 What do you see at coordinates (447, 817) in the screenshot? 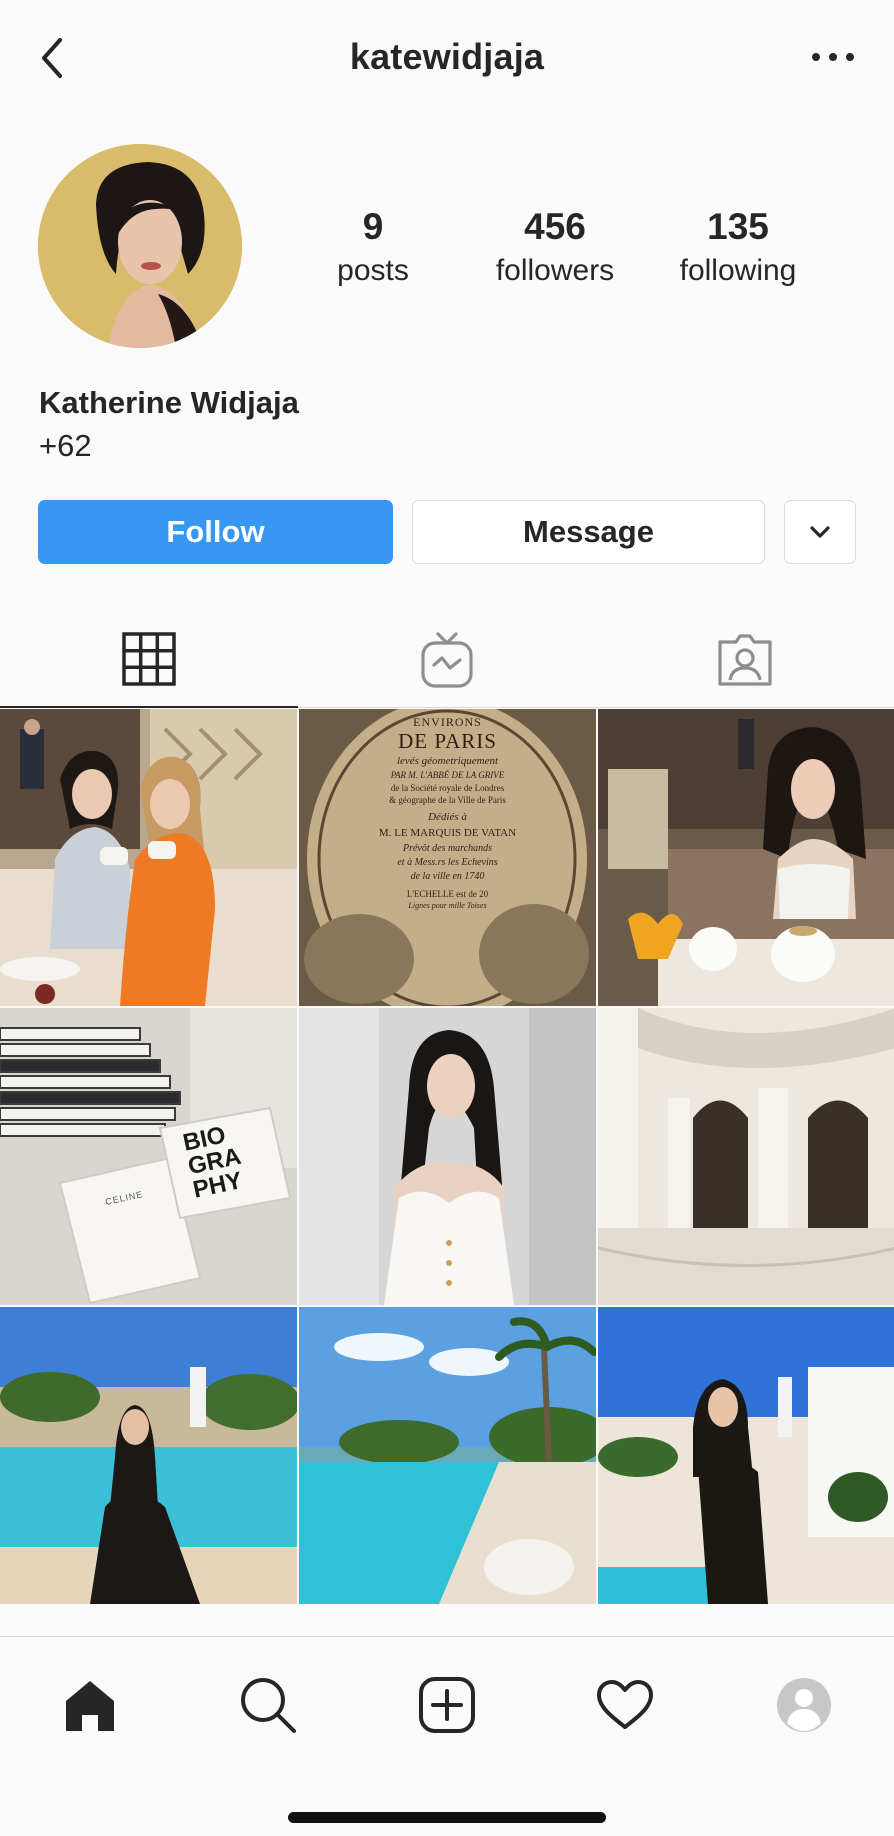
I see `map-line-7: Dédiés à` at bounding box center [447, 817].